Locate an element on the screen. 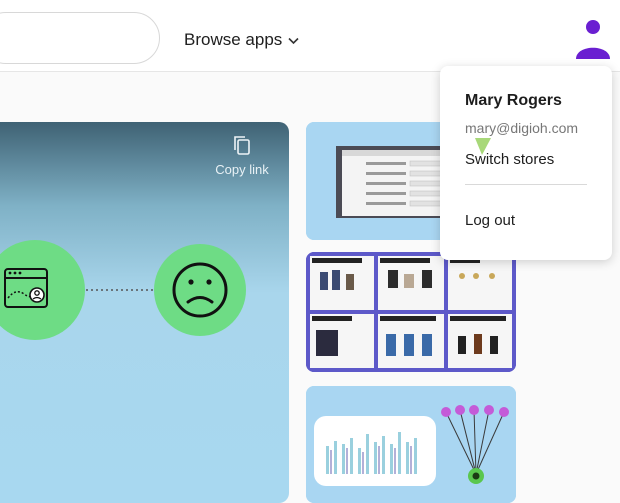 The height and width of the screenshot is (503, 620). hero-illustration is located at coordinates (123, 290).